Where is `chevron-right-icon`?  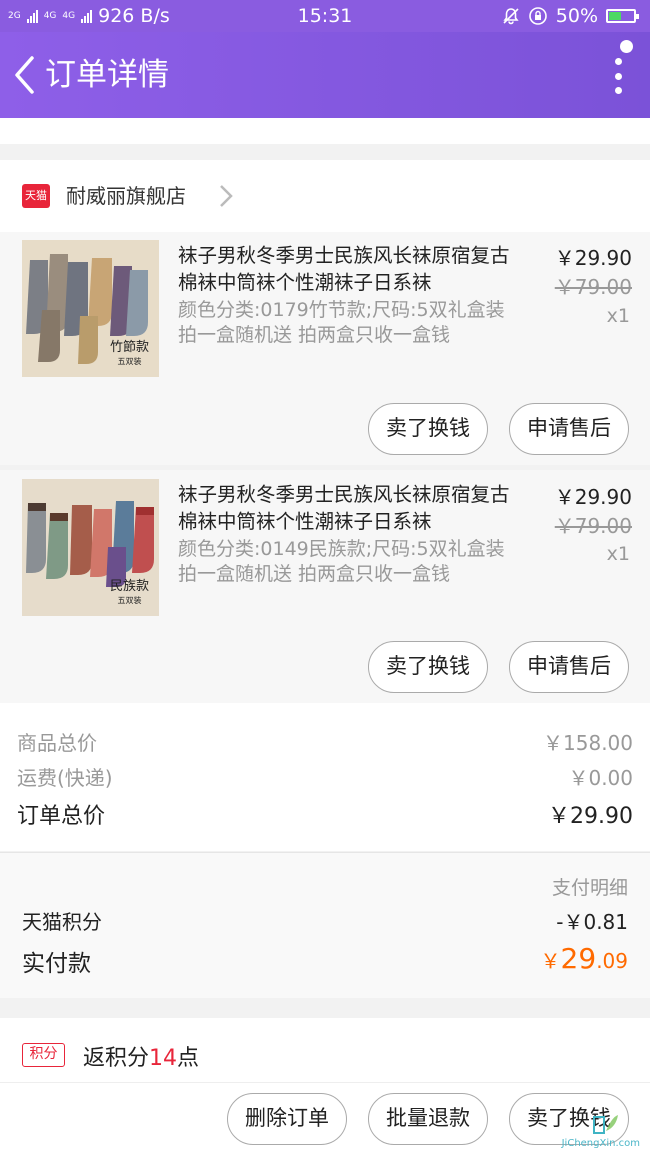 chevron-right-icon is located at coordinates (226, 196).